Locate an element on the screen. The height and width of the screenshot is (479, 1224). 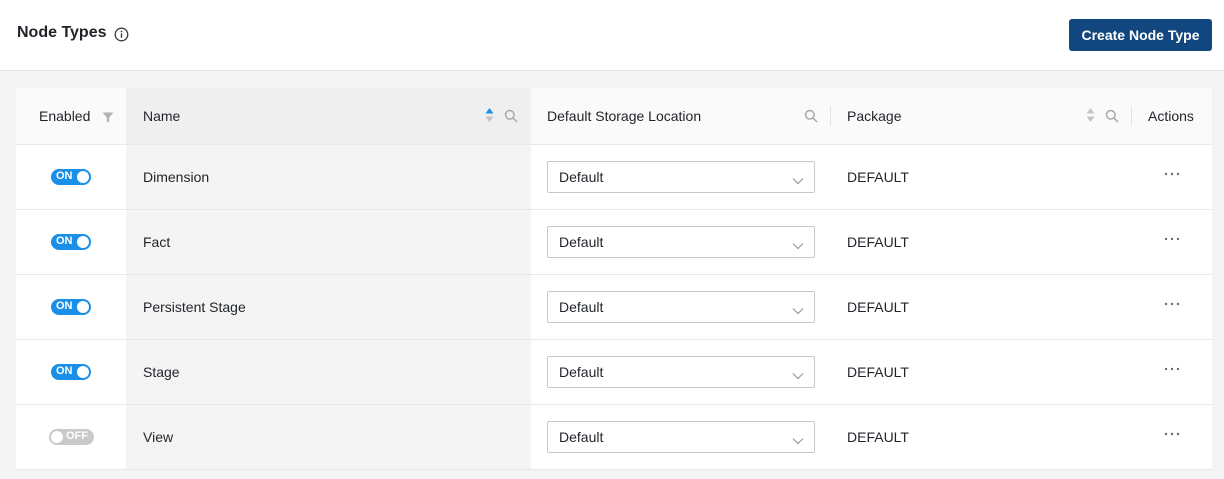
column-header-storage: Default Storage Location is located at coordinates (624, 116).